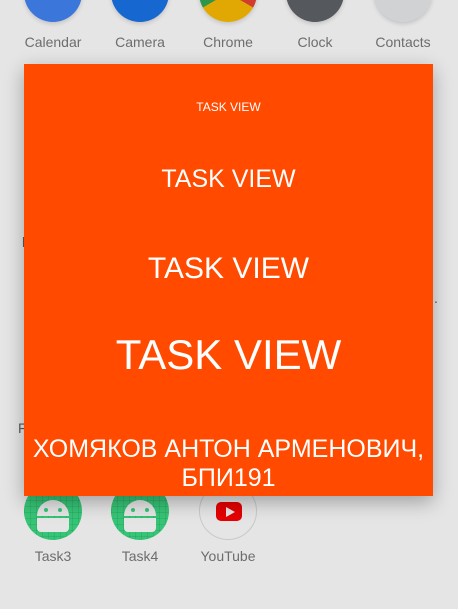  I want to click on task-view-text-large: TASK VIEW, so click(228, 268).